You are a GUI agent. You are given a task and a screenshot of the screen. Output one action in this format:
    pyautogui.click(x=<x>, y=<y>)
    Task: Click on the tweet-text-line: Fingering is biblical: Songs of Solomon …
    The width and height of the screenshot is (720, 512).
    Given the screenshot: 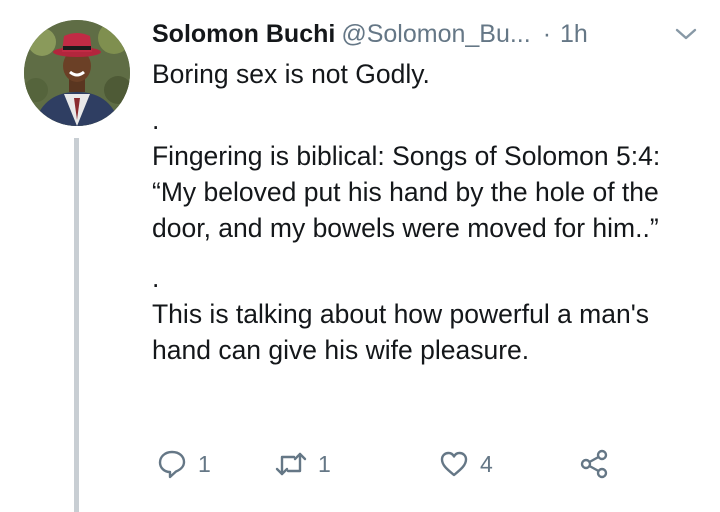 What is the action you would take?
    pyautogui.click(x=406, y=192)
    